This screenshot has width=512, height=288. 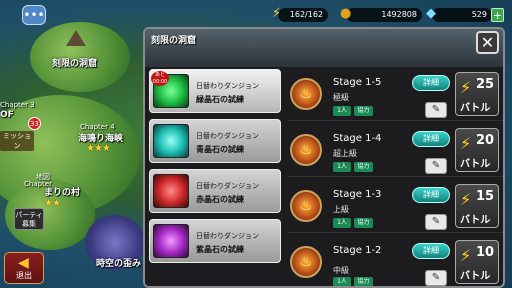 I want to click on cave-label: 刻限の洞窟, so click(x=74, y=62).